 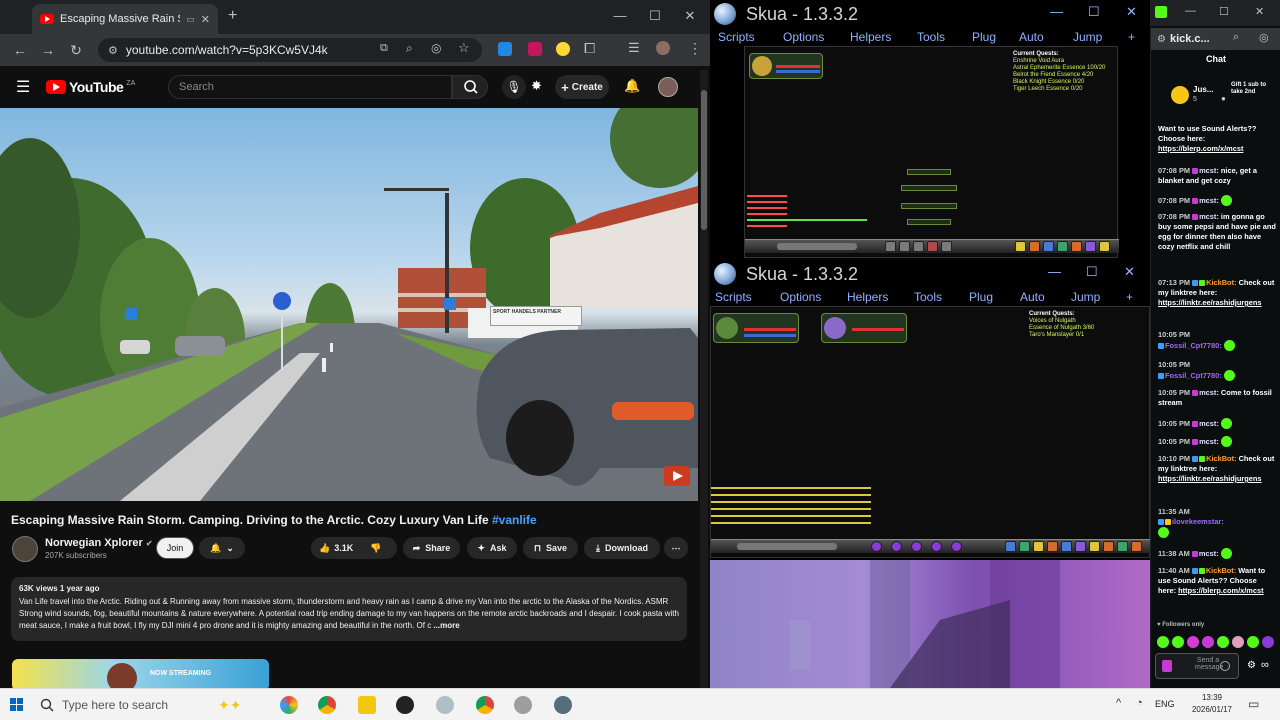 I want to click on network-icon: ◔, so click(x=1139, y=703).